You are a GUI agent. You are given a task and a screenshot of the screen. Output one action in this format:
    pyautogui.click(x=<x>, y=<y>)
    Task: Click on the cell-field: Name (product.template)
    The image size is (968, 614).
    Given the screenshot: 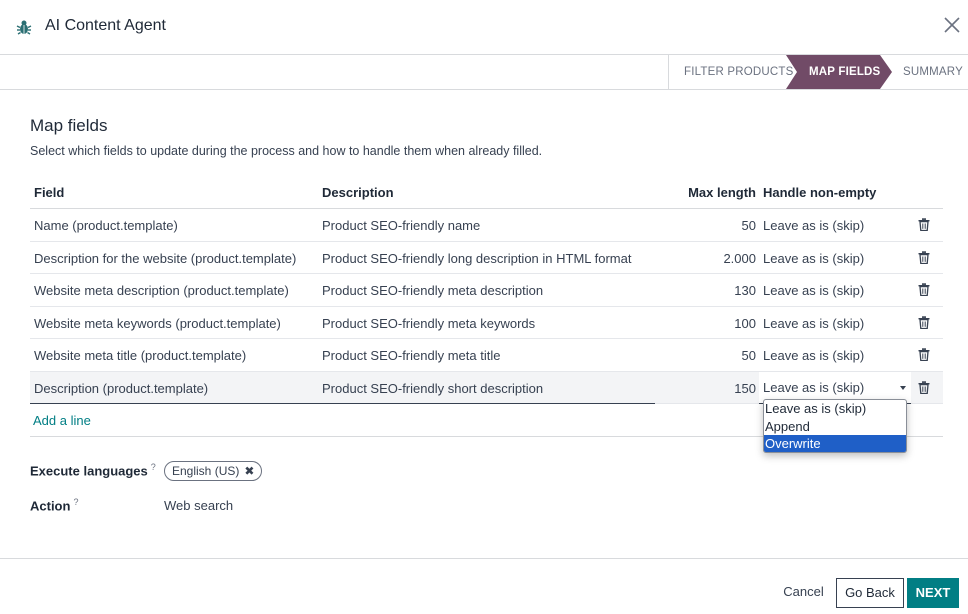 What is the action you would take?
    pyautogui.click(x=106, y=225)
    